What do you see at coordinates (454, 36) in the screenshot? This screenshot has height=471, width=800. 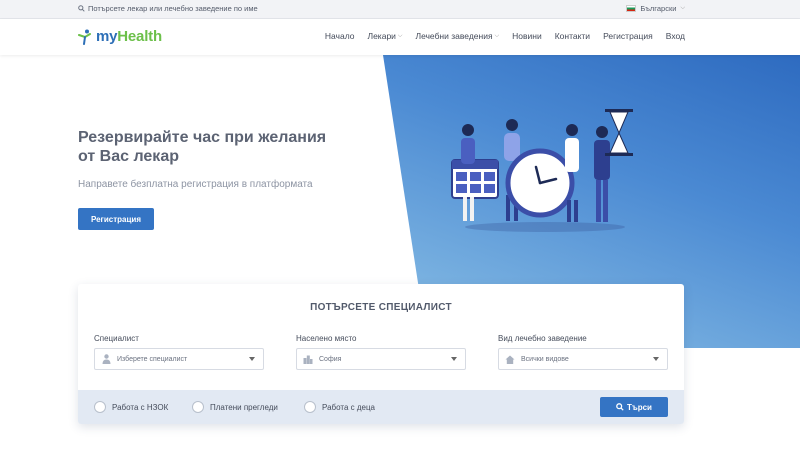 I see `nav-label: Лечебни заведения` at bounding box center [454, 36].